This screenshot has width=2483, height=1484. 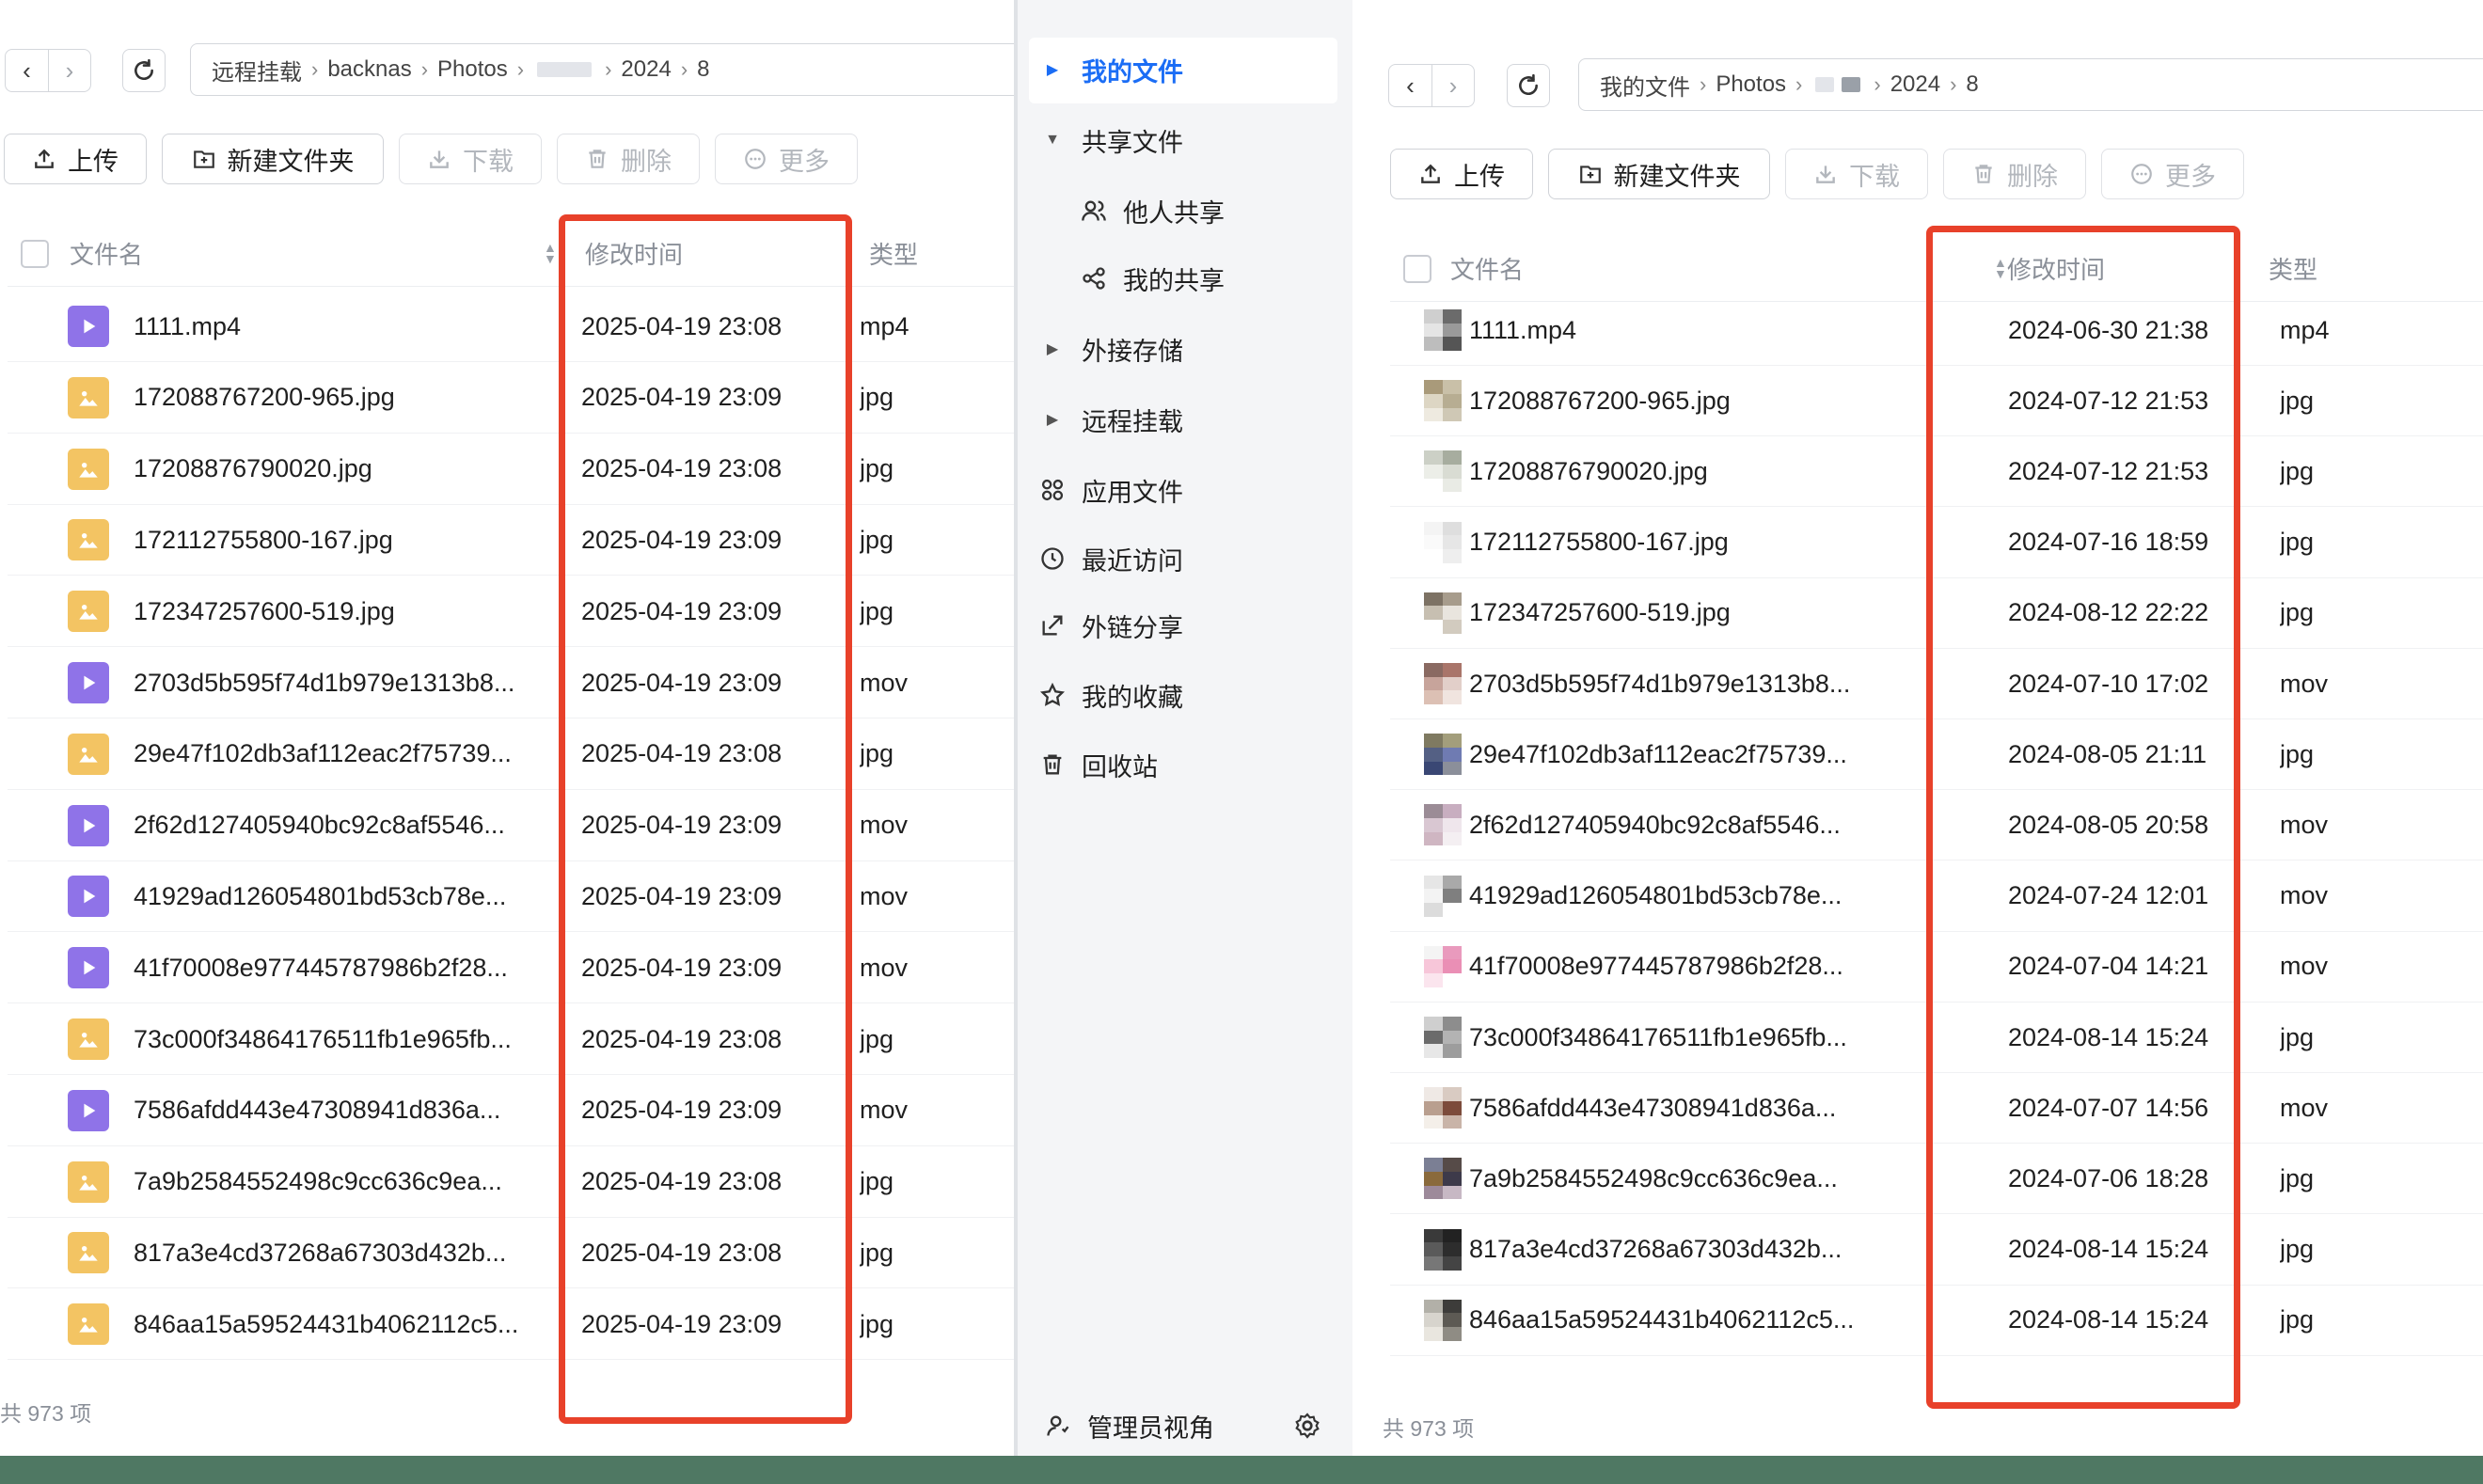 What do you see at coordinates (1152, 278) in the screenshot?
I see `sidebar-item-4: 我的共享` at bounding box center [1152, 278].